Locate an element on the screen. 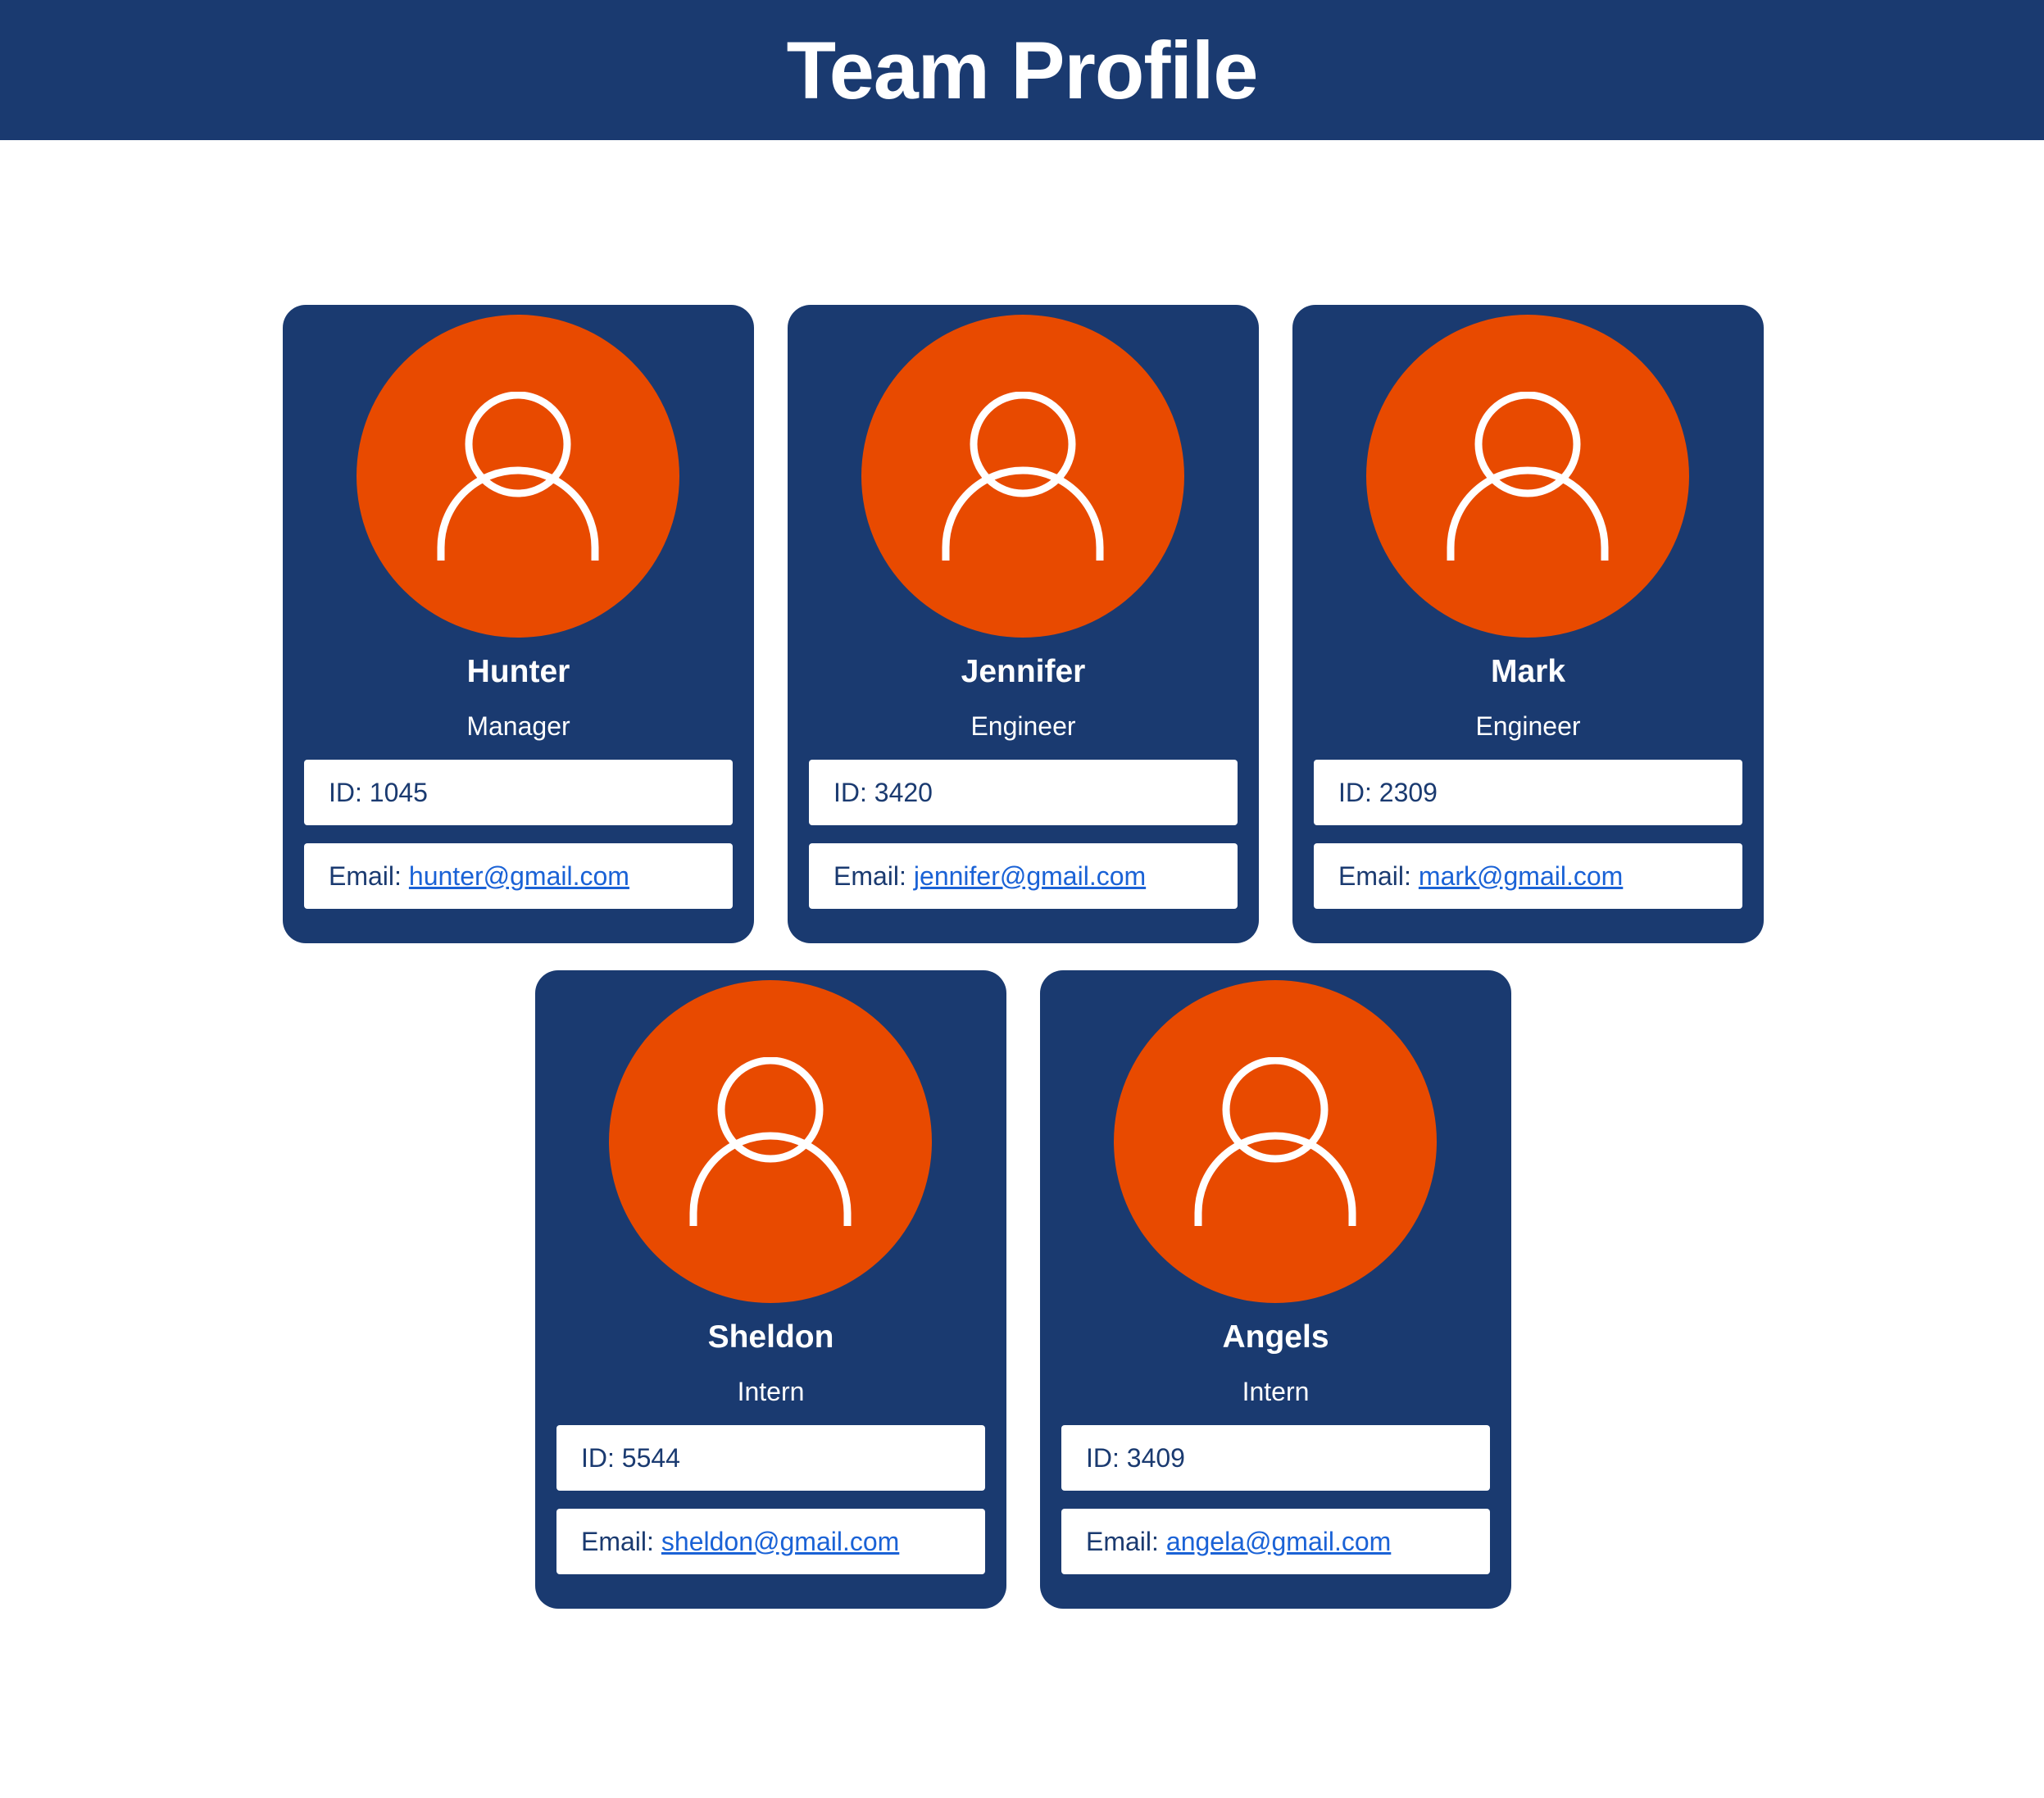 The image size is (2044, 1798). employee-name: Angels is located at coordinates (1275, 1337).